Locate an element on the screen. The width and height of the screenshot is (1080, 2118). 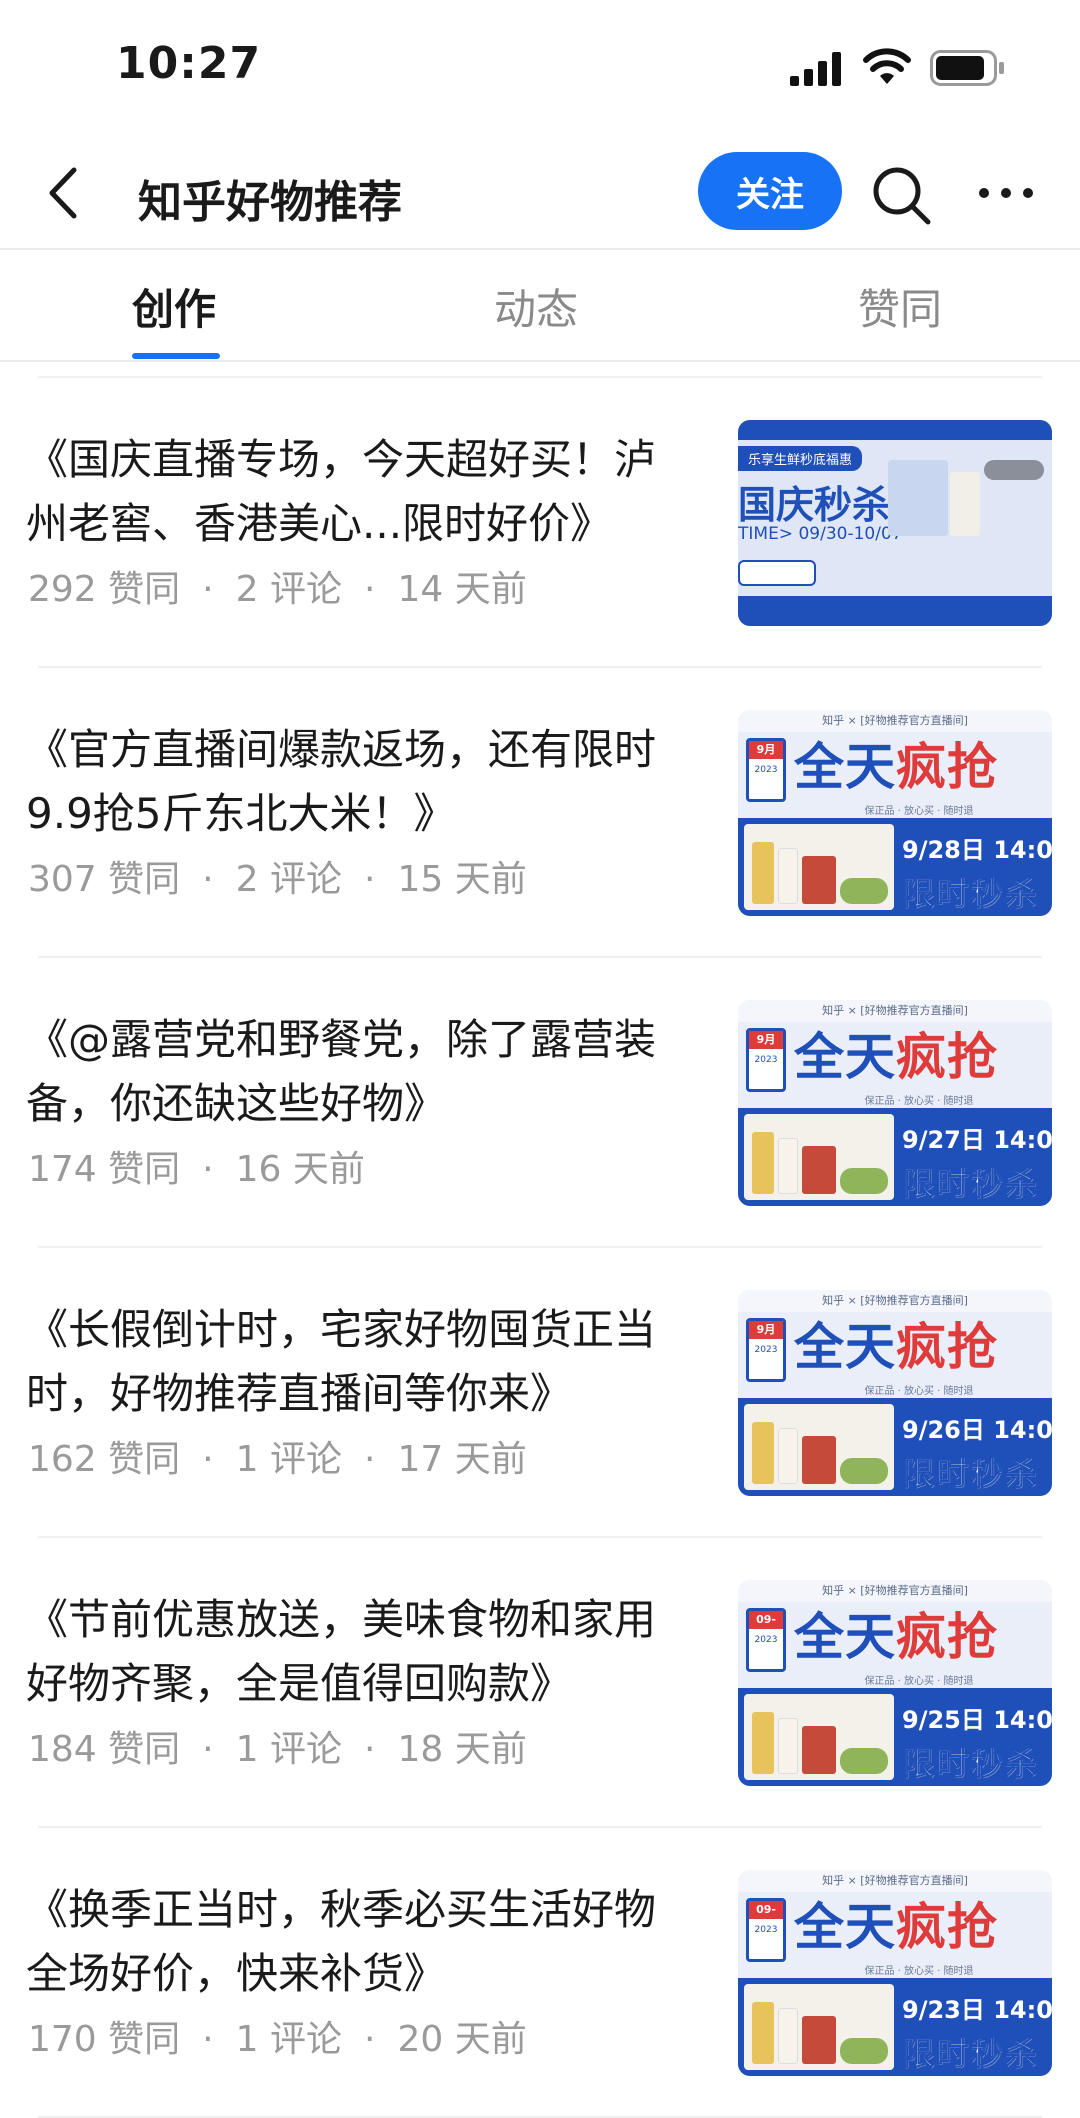
thumbnail-banner: 9/27日 14:00 限时秒杀 is located at coordinates (895, 1157).